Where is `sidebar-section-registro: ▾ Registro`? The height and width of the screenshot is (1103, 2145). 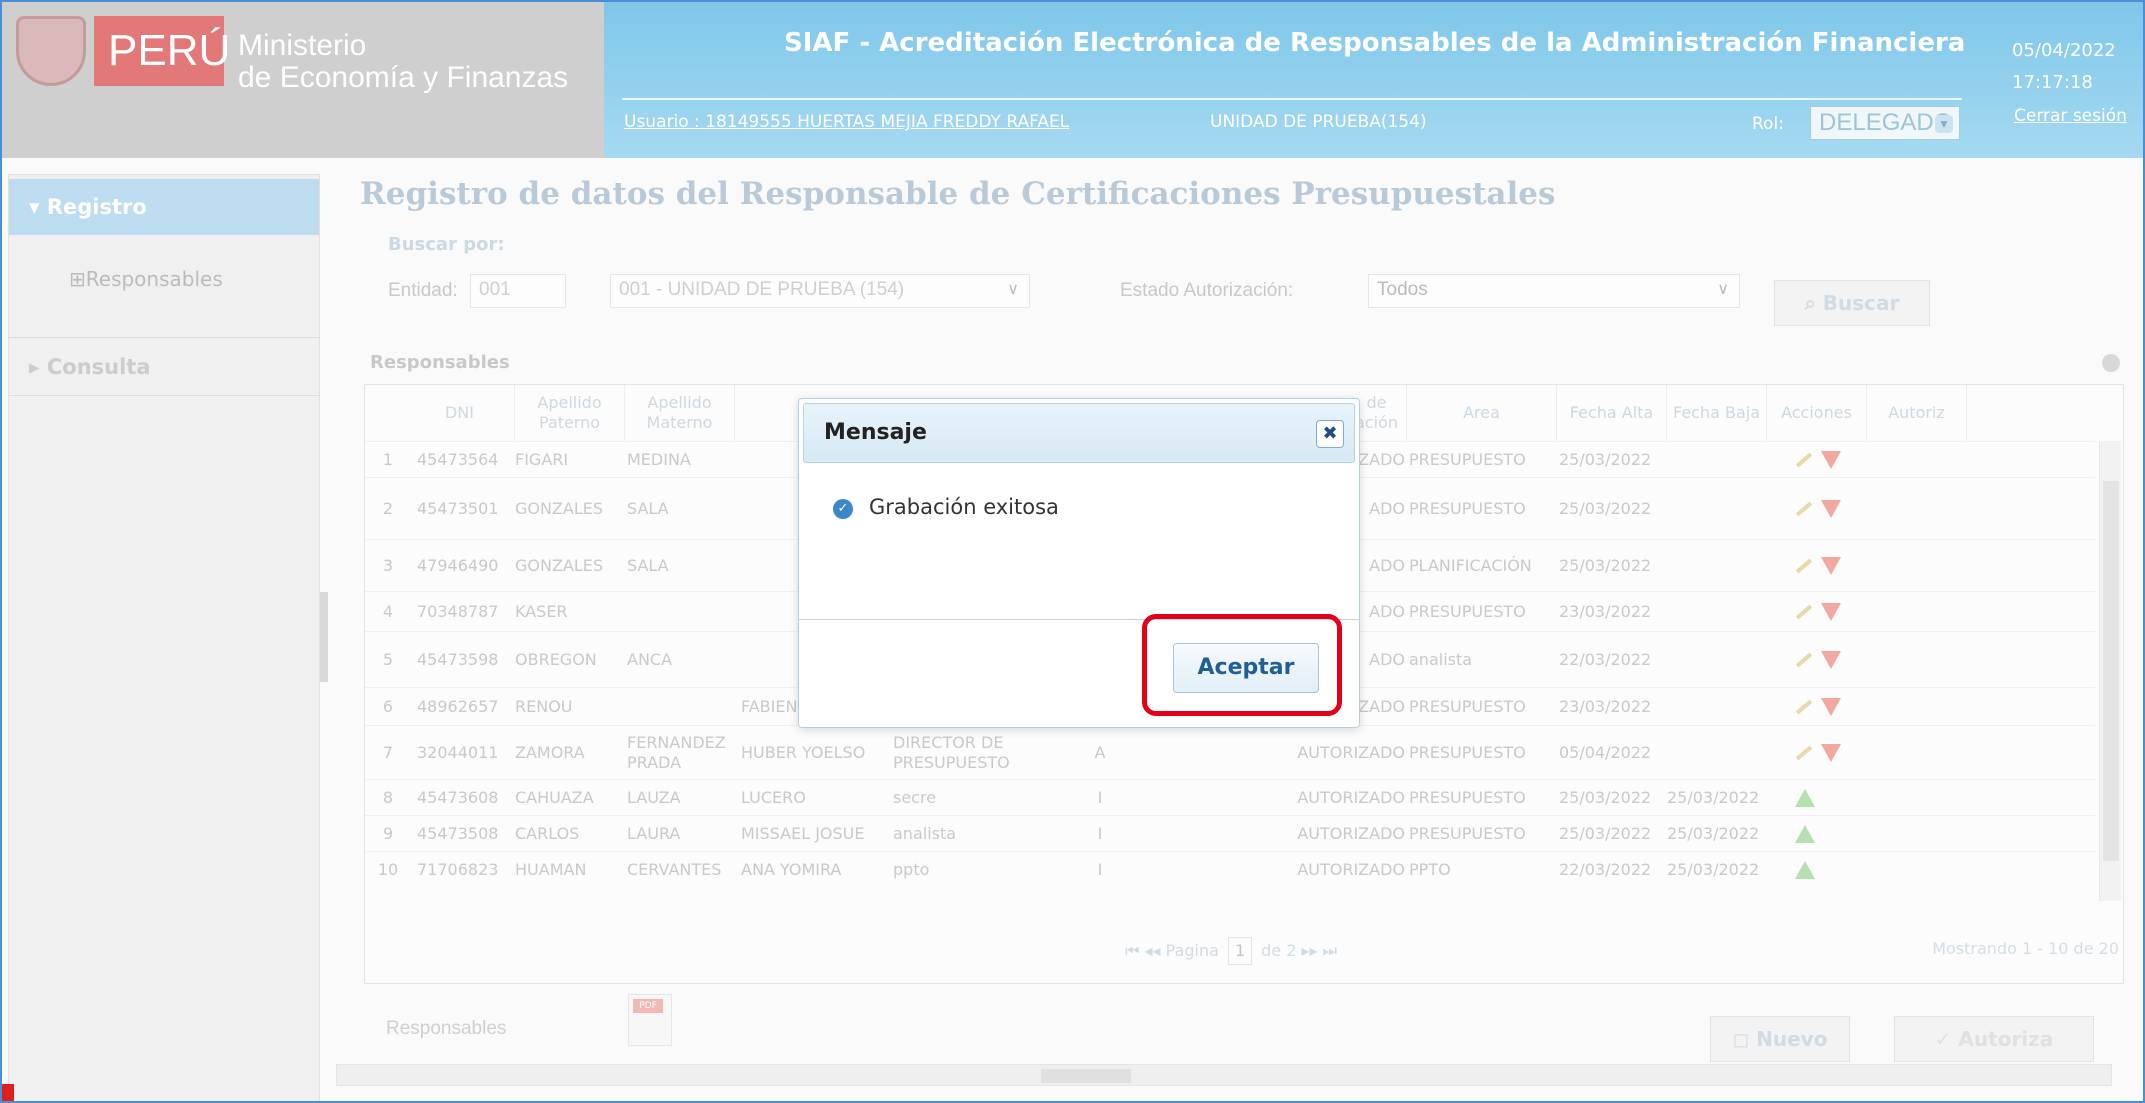
sidebar-section-registro: ▾ Registro is located at coordinates (164, 207).